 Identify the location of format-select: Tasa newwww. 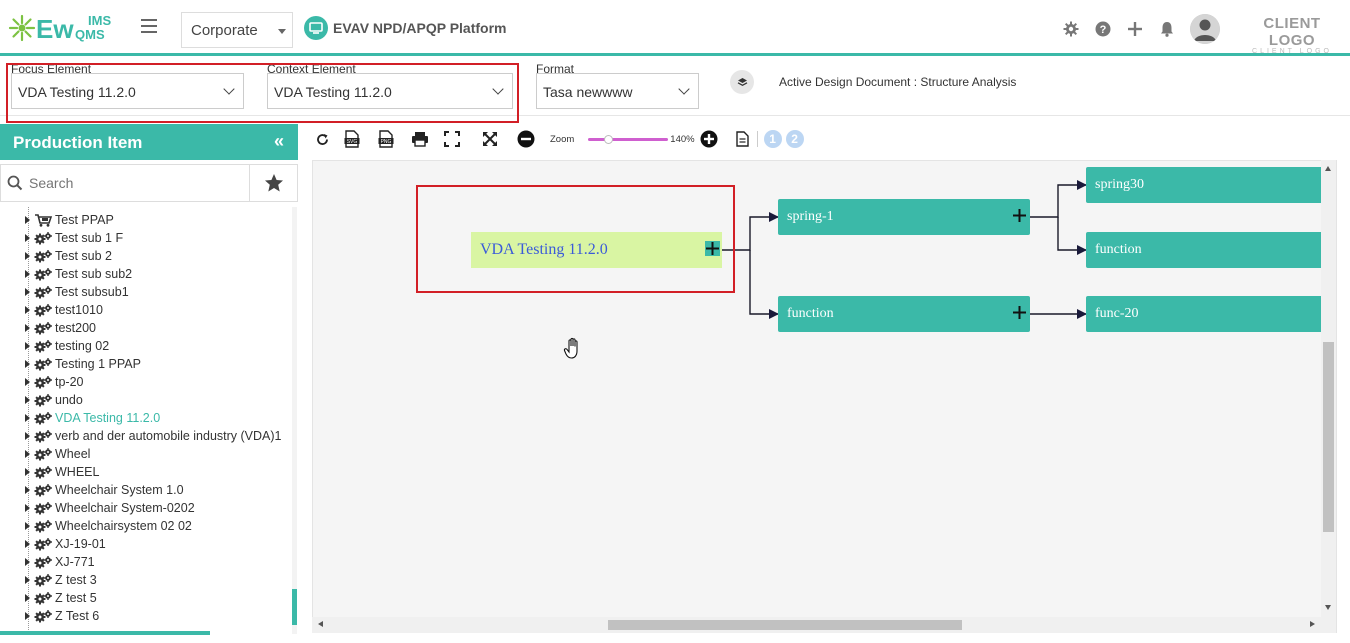
(617, 91).